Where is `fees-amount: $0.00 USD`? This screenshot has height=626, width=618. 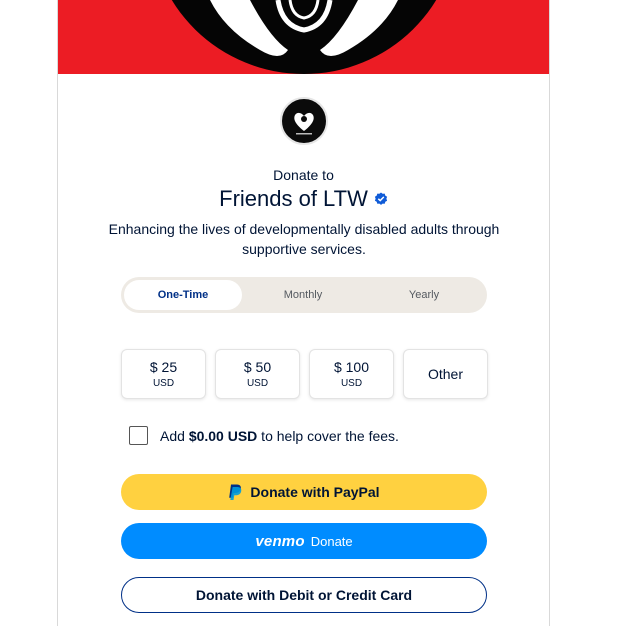 fees-amount: $0.00 USD is located at coordinates (223, 435).